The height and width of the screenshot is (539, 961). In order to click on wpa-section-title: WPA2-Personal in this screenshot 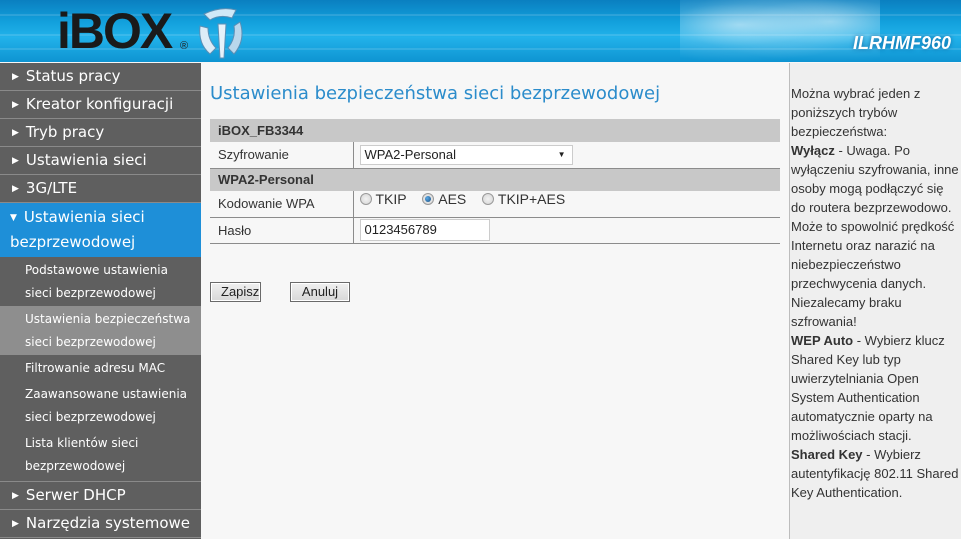, I will do `click(495, 179)`.